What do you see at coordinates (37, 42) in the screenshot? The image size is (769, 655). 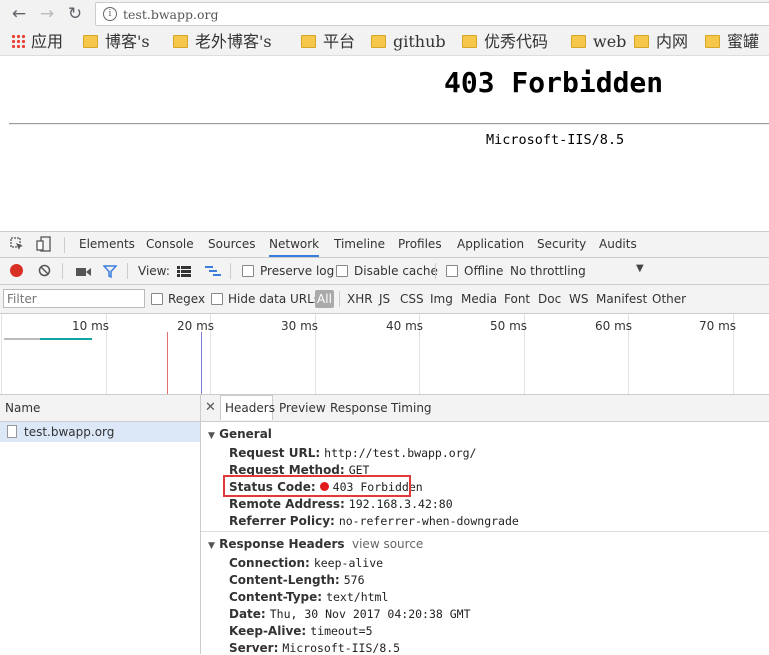 I see `bookmark-apps: 应用` at bounding box center [37, 42].